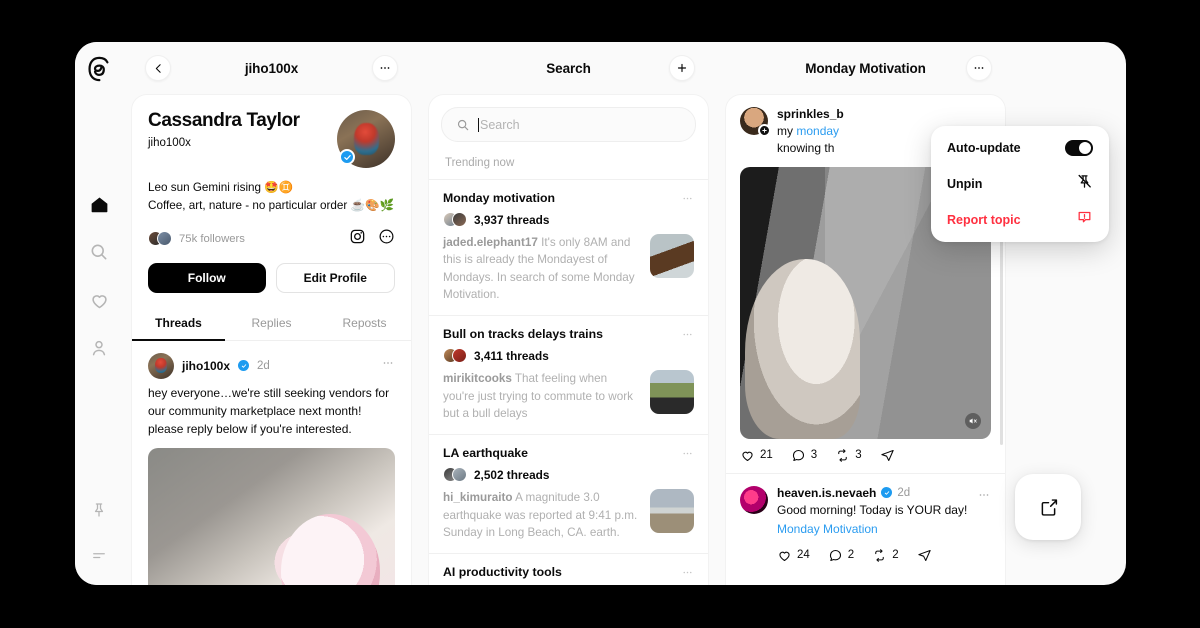 The height and width of the screenshot is (628, 1200). Describe the element at coordinates (335, 277) in the screenshot. I see `edit-profile-button: Edit Profile` at that location.